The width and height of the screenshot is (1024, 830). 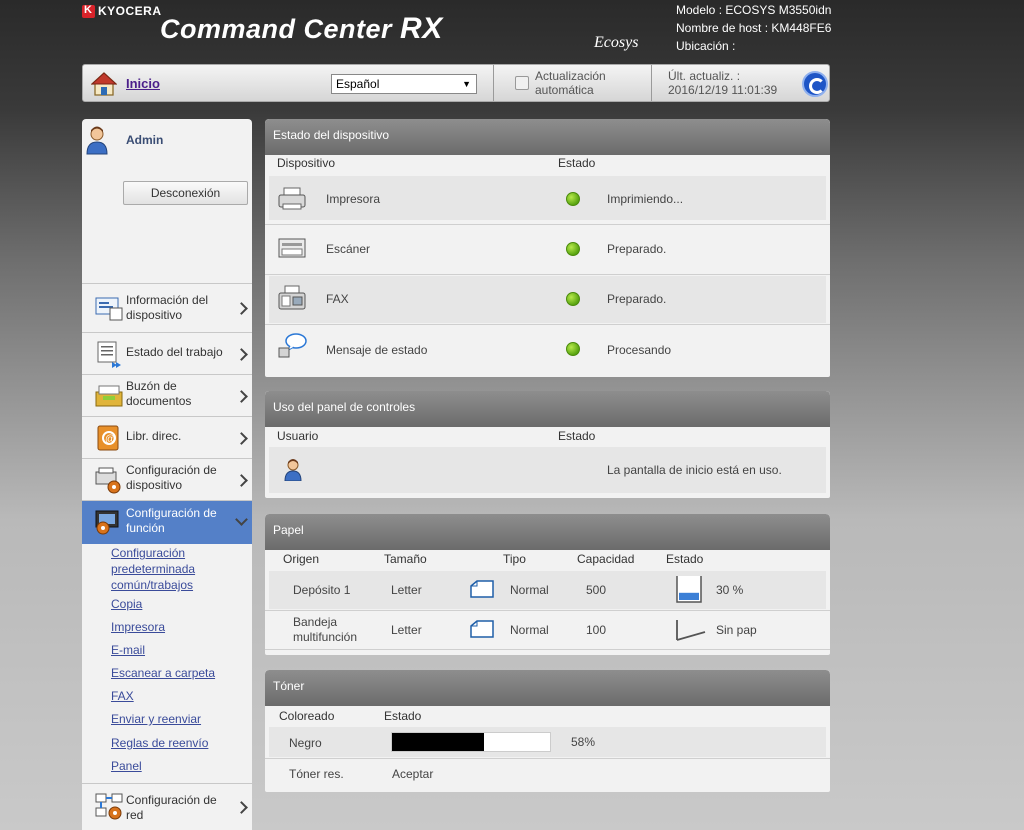 What do you see at coordinates (298, 436) in the screenshot?
I see `column-header: Usuario` at bounding box center [298, 436].